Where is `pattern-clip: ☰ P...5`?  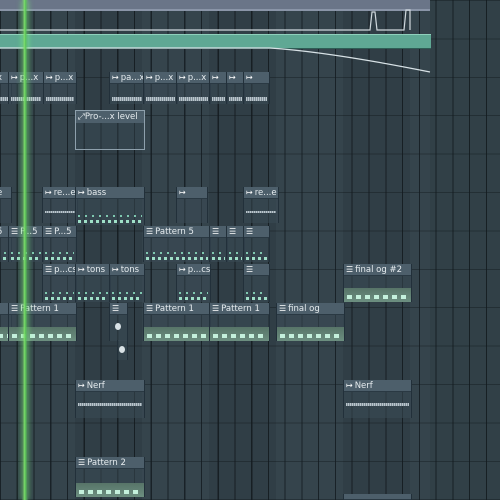
pattern-clip: ☰ P...5 is located at coordinates (59, 244).